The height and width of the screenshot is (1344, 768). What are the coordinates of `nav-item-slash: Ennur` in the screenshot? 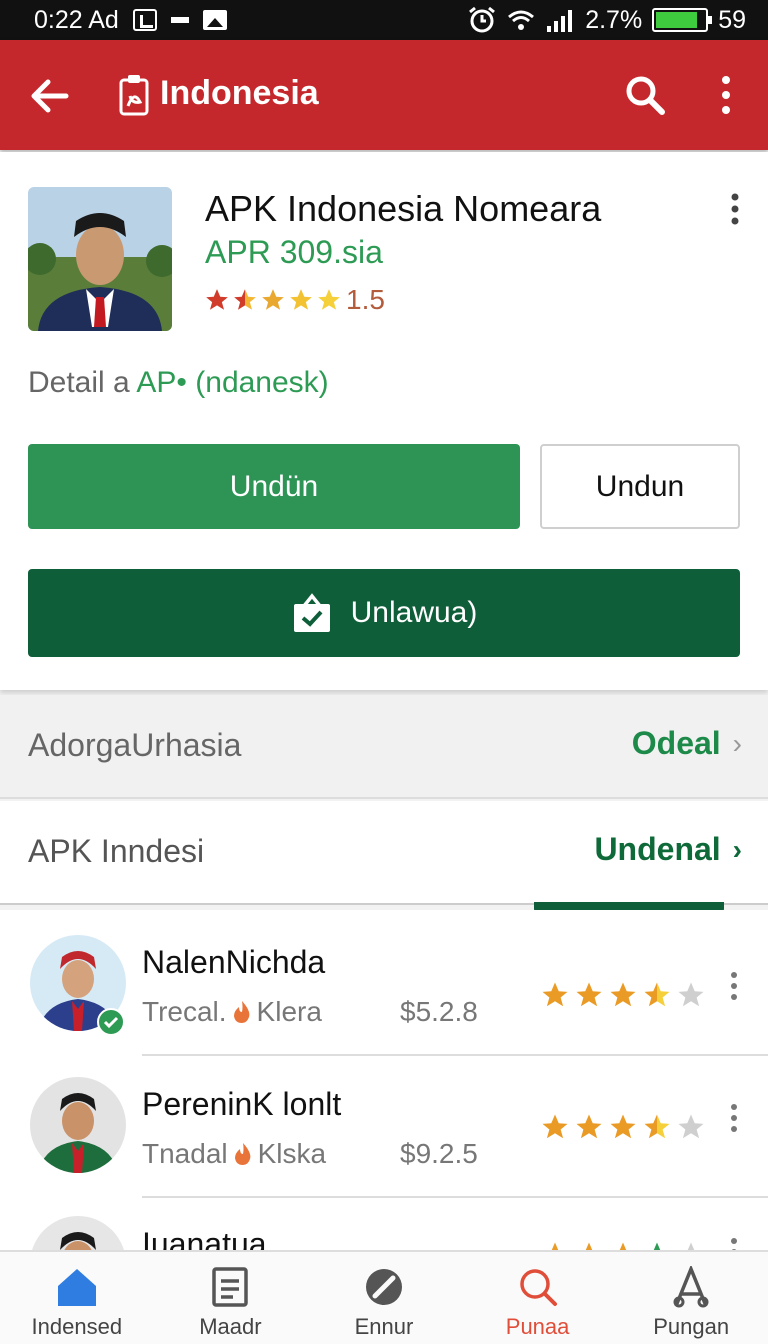 It's located at (384, 1298).